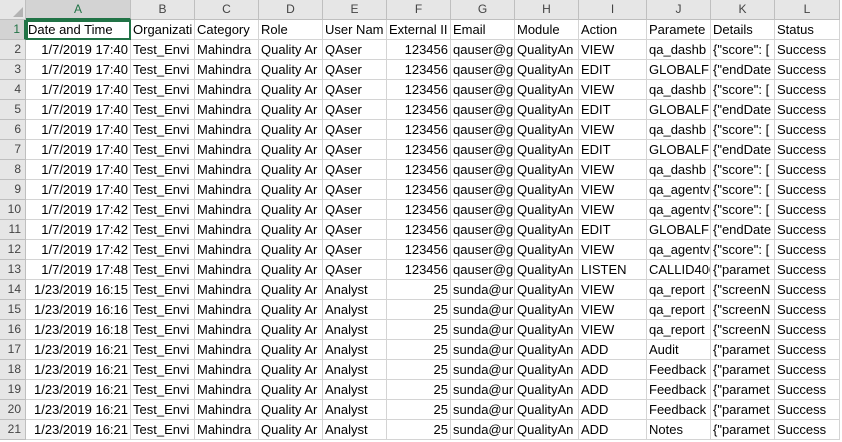 Image resolution: width=842 pixels, height=442 pixels. What do you see at coordinates (807, 290) in the screenshot?
I see `cell-l14: Success` at bounding box center [807, 290].